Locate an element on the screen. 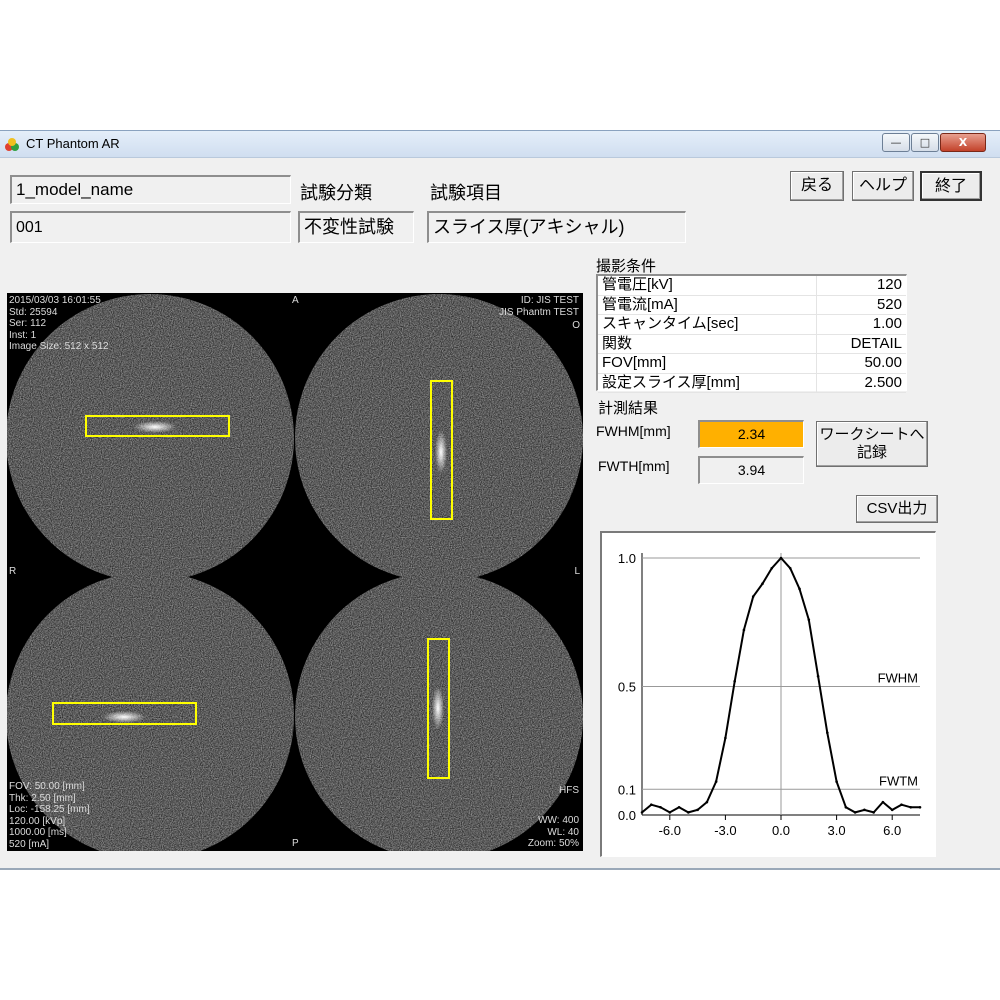 Image resolution: width=1000 pixels, height=1000 pixels. annotation-fwhm: FWHM is located at coordinates (898, 678).